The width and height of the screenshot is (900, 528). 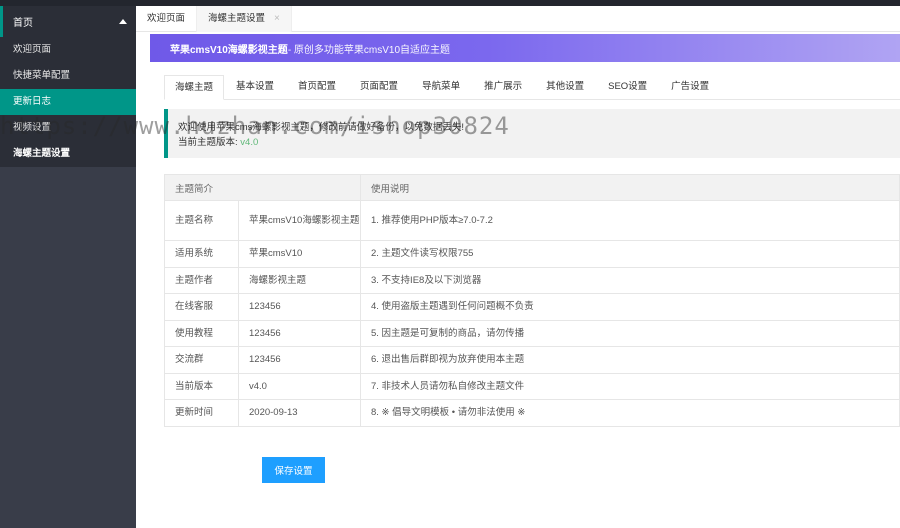 I want to click on row-note: 5. 因主题是可复制的商品，请勿传播, so click(x=630, y=333).